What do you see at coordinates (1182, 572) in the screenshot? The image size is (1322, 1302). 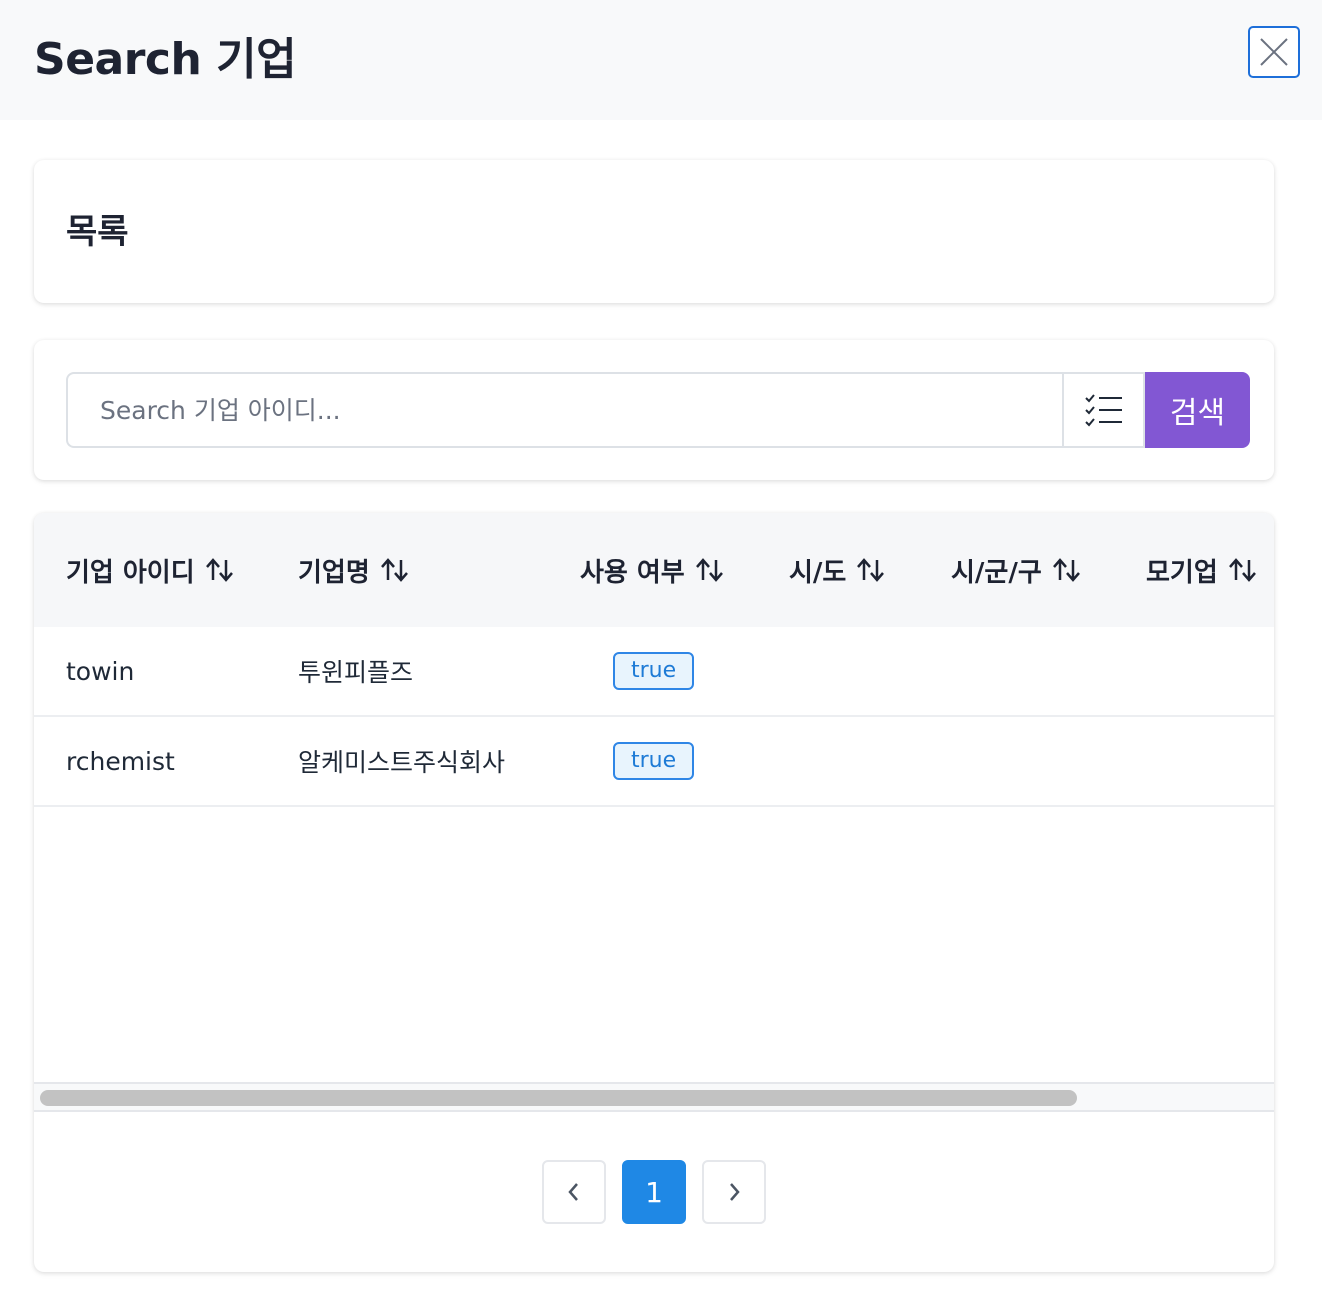 I see `column-header-label: 모기업` at bounding box center [1182, 572].